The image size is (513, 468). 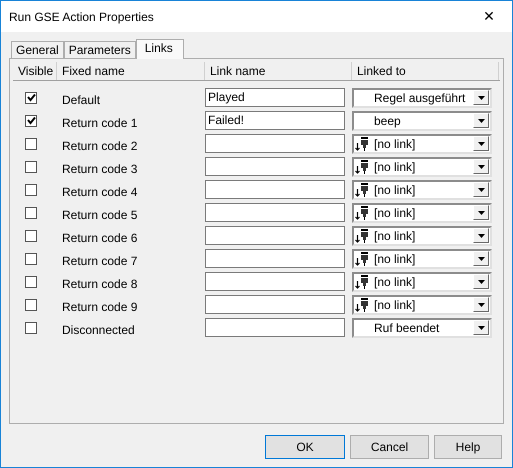 I want to click on fixed-name: Default, so click(x=81, y=99).